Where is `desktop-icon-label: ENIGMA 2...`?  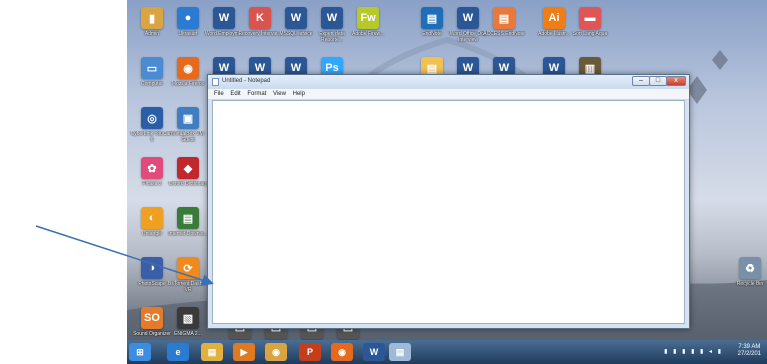 desktop-icon-label: ENIGMA 2... is located at coordinates (188, 334).